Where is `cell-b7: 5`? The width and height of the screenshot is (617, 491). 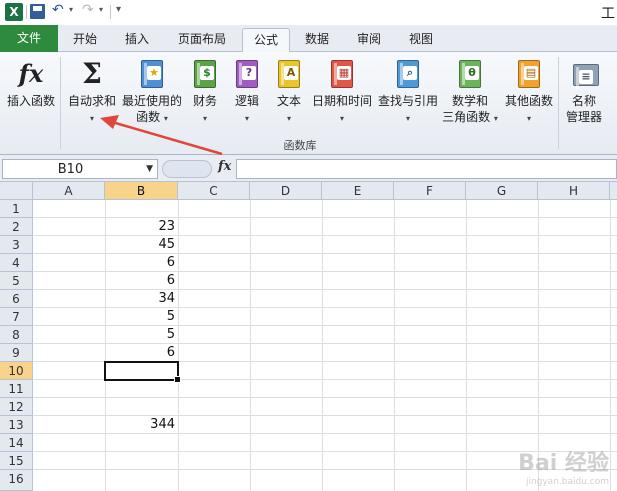
cell-b7: 5 is located at coordinates (141, 317).